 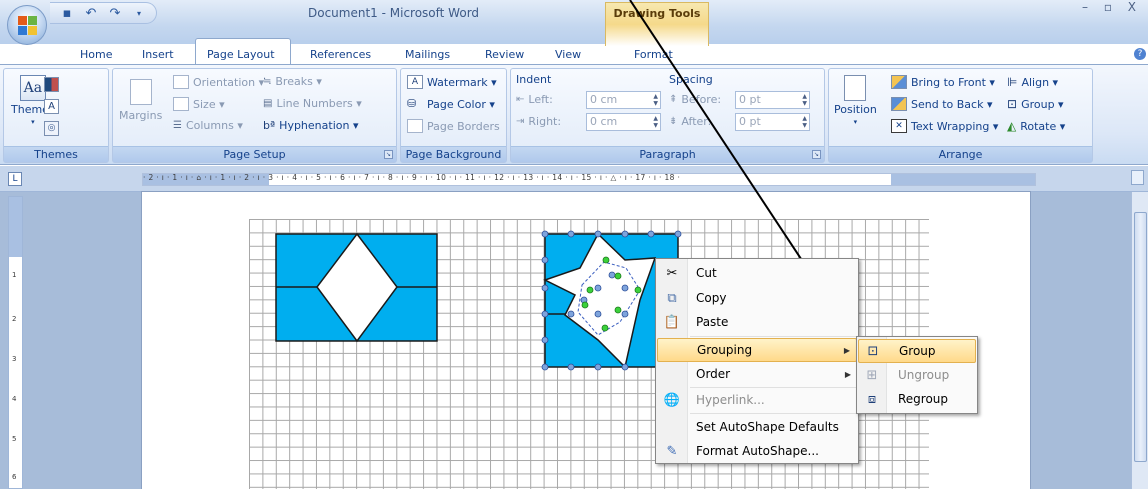 I want to click on indent-right-label: ⇥ Right:, so click(x=538, y=121).